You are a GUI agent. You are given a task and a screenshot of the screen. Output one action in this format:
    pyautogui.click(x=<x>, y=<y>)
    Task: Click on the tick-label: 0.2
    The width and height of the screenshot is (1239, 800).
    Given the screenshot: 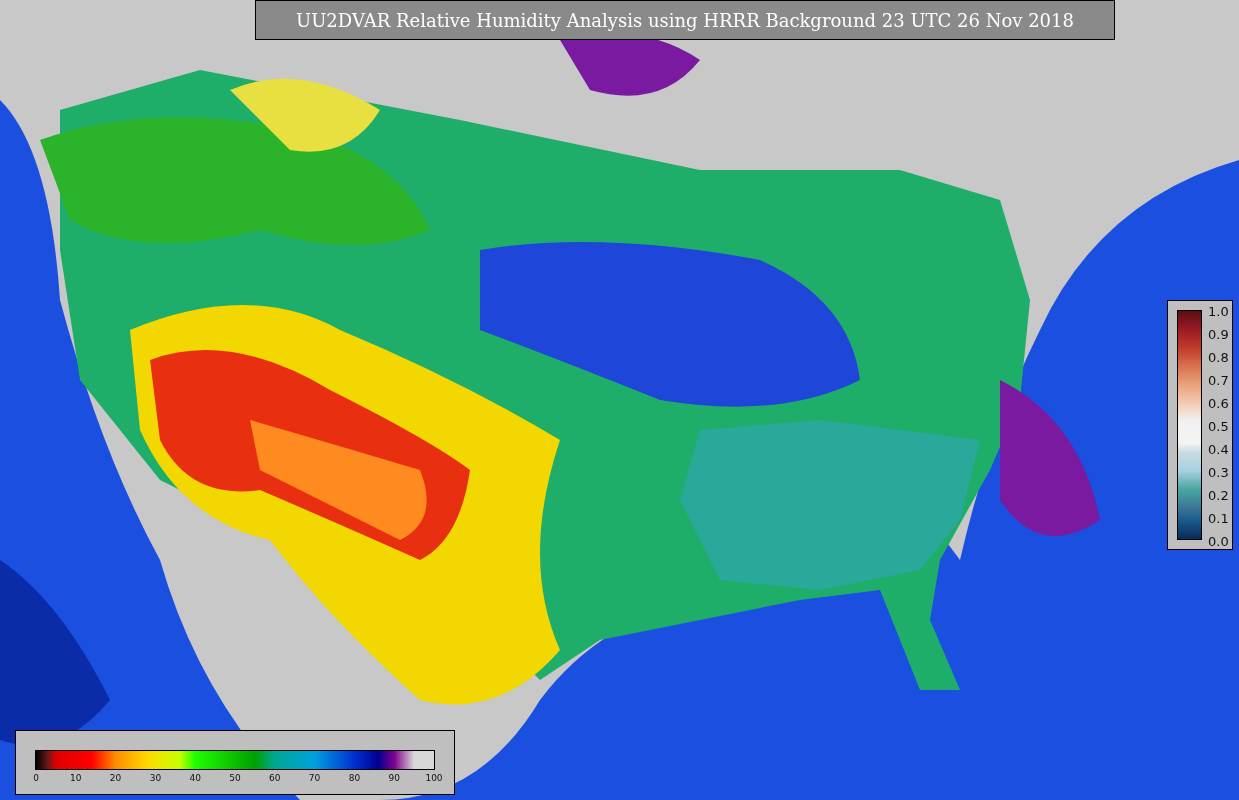 What is the action you would take?
    pyautogui.click(x=1218, y=495)
    